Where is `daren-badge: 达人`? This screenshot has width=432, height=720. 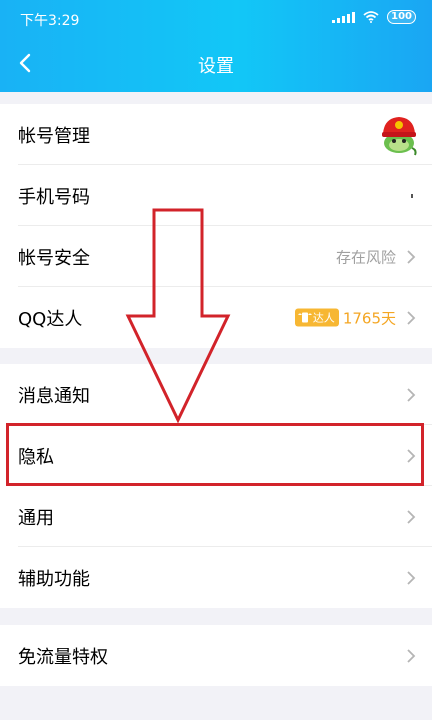 daren-badge: 达人 is located at coordinates (316, 317).